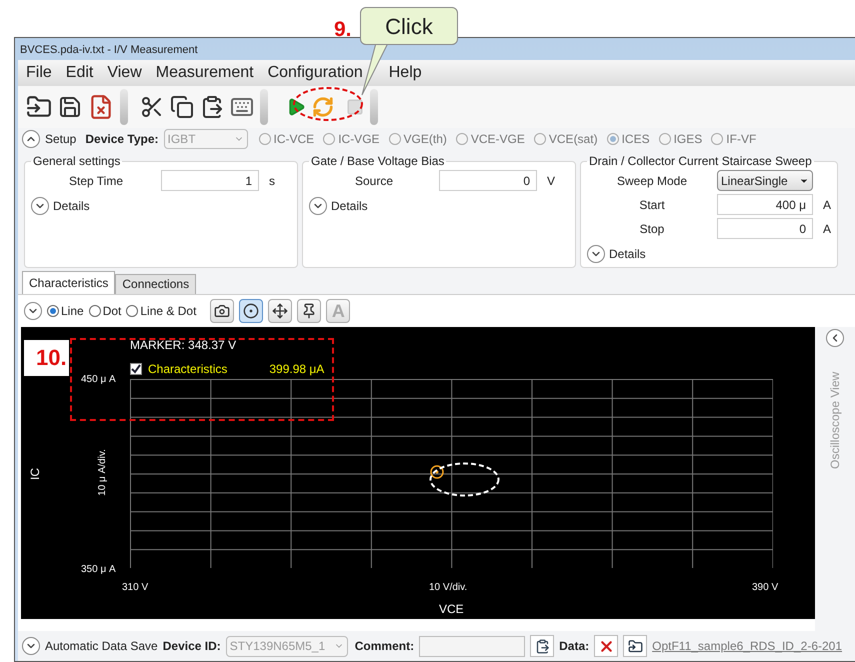 This screenshot has width=855, height=662. I want to click on step-number: 10., so click(46, 358).